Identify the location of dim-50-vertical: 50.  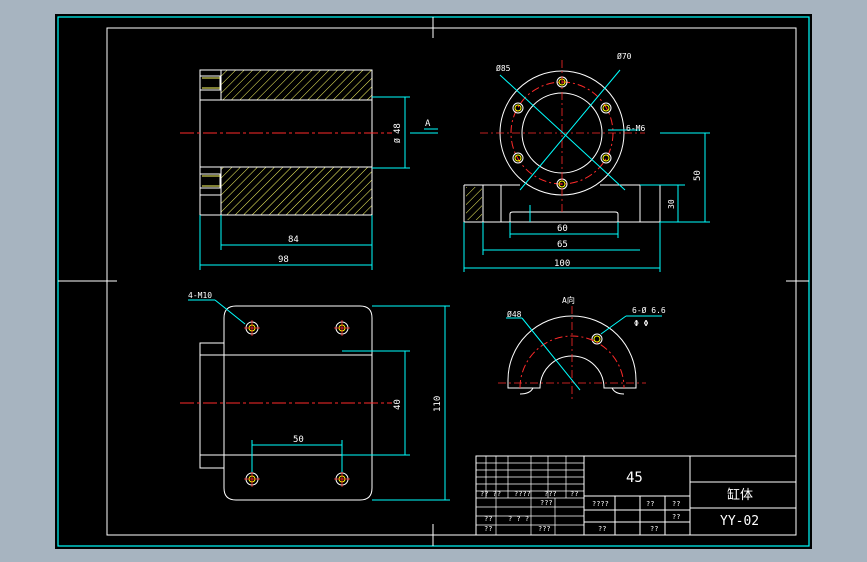
(698, 175).